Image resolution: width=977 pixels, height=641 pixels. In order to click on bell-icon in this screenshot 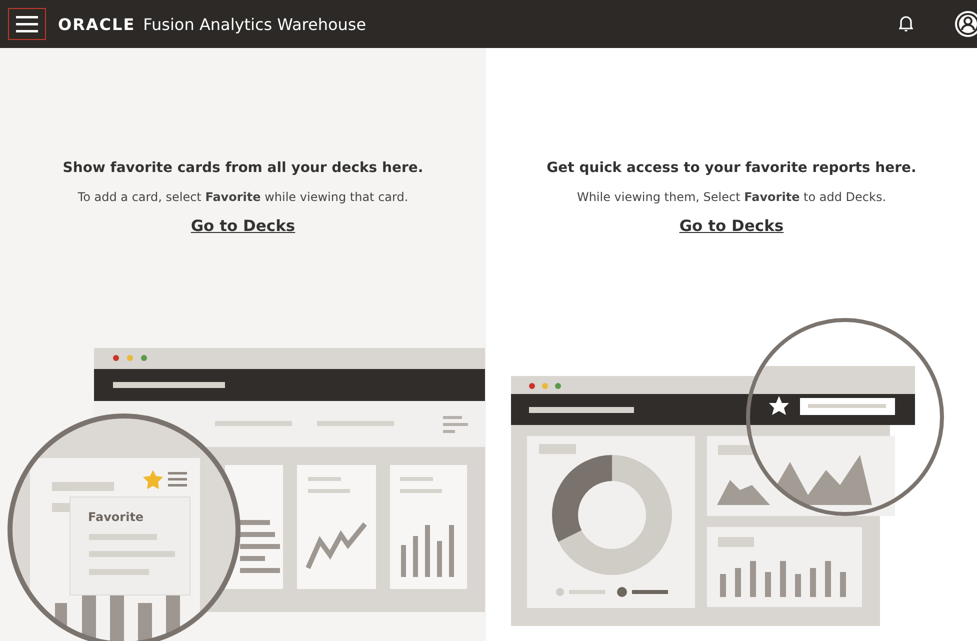, I will do `click(906, 24)`.